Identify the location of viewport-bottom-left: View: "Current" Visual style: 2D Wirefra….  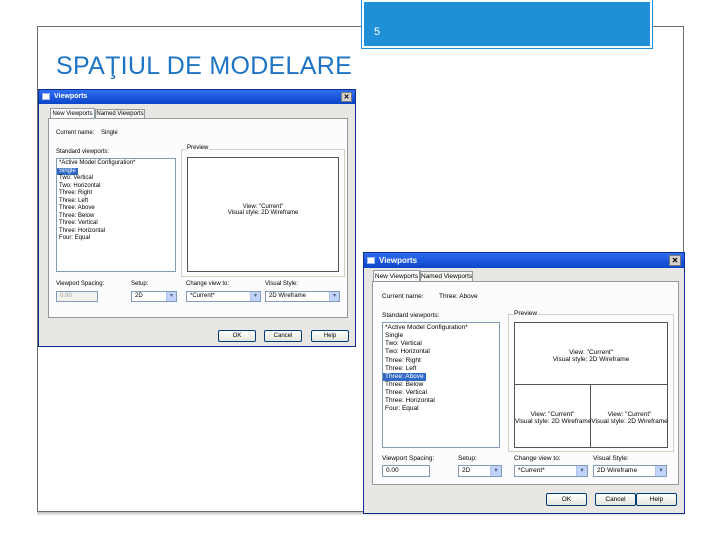
(553, 418).